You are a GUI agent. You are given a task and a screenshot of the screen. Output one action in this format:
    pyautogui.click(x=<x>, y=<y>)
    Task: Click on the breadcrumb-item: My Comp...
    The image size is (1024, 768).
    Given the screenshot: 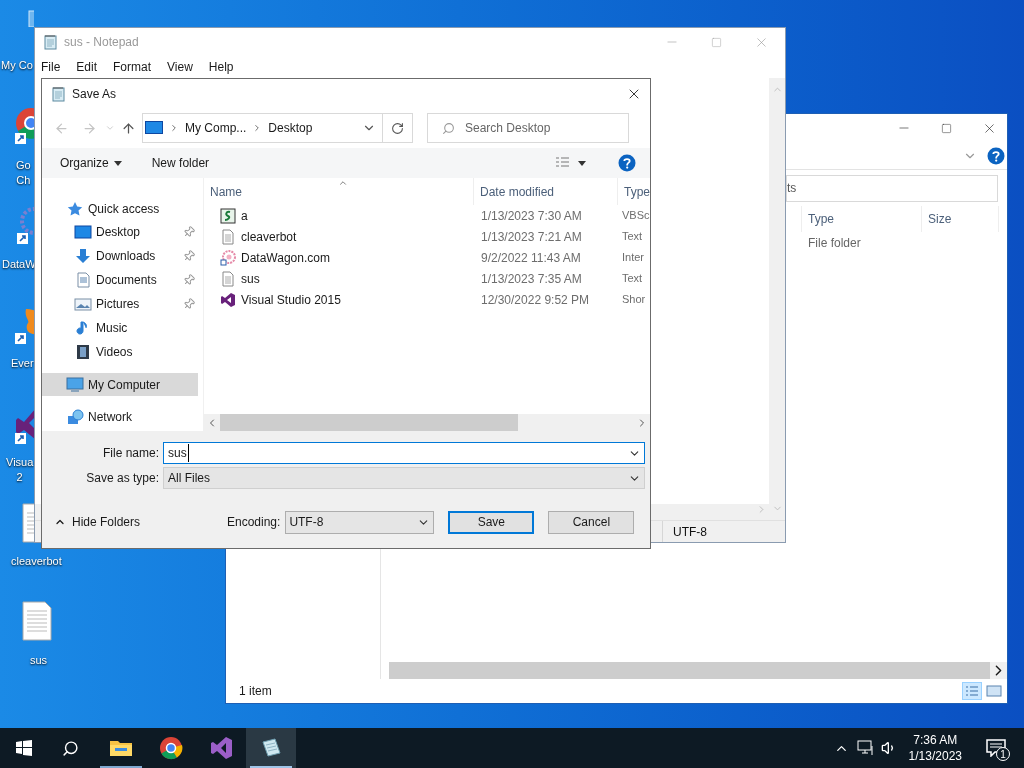 What is the action you would take?
    pyautogui.click(x=216, y=128)
    